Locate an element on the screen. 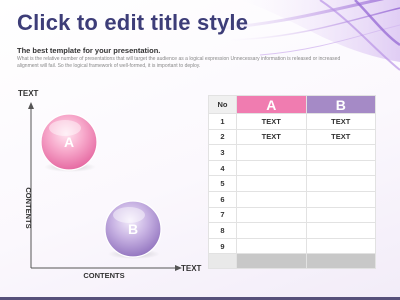 The height and width of the screenshot is (300, 400). row-number: 9 is located at coordinates (222, 246).